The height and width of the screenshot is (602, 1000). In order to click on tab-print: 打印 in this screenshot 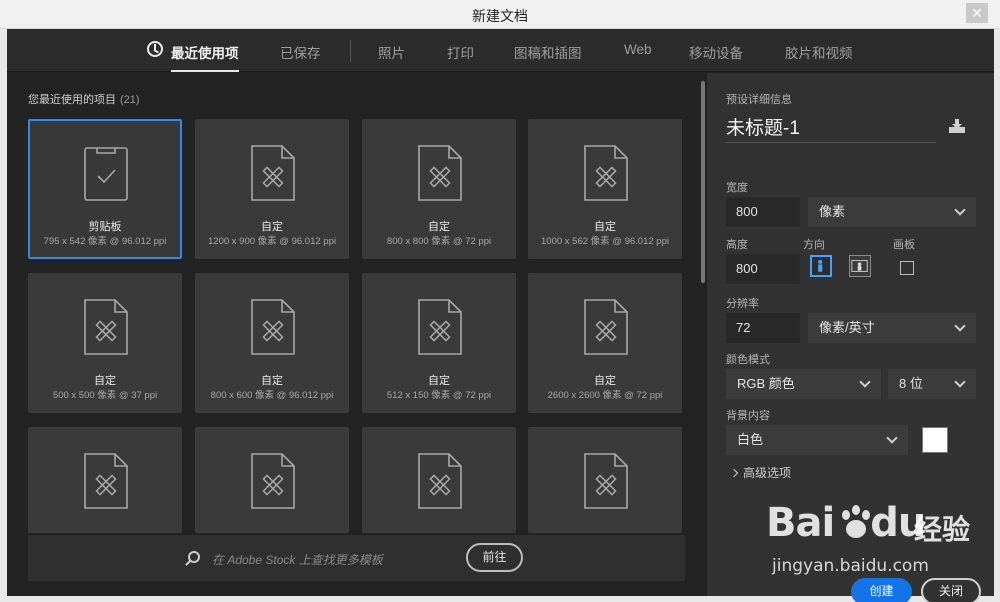, I will do `click(460, 52)`.